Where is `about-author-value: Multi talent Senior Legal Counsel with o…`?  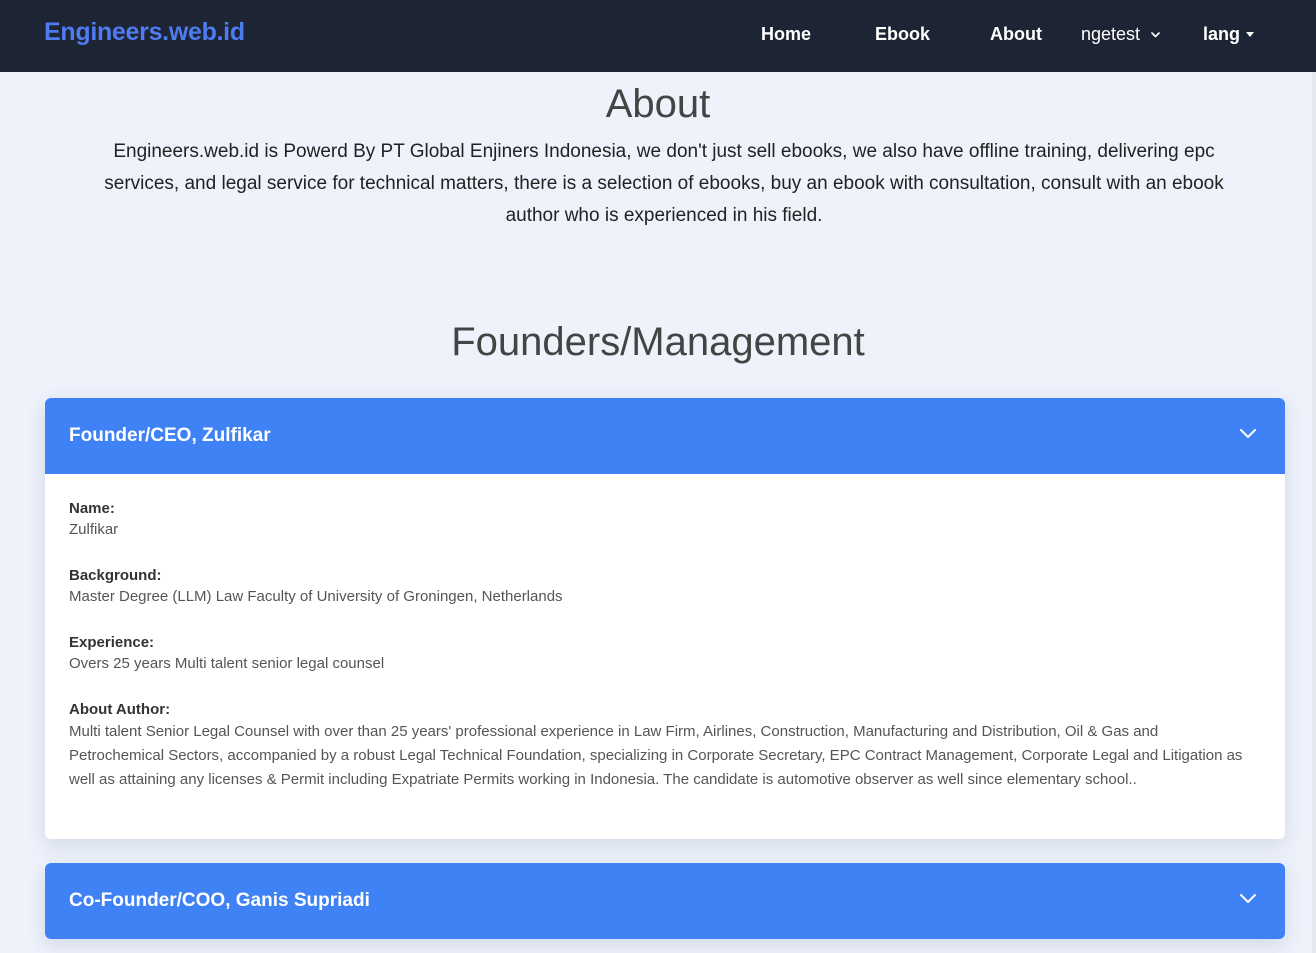
about-author-value: Multi talent Senior Legal Counsel with o… is located at coordinates (656, 755).